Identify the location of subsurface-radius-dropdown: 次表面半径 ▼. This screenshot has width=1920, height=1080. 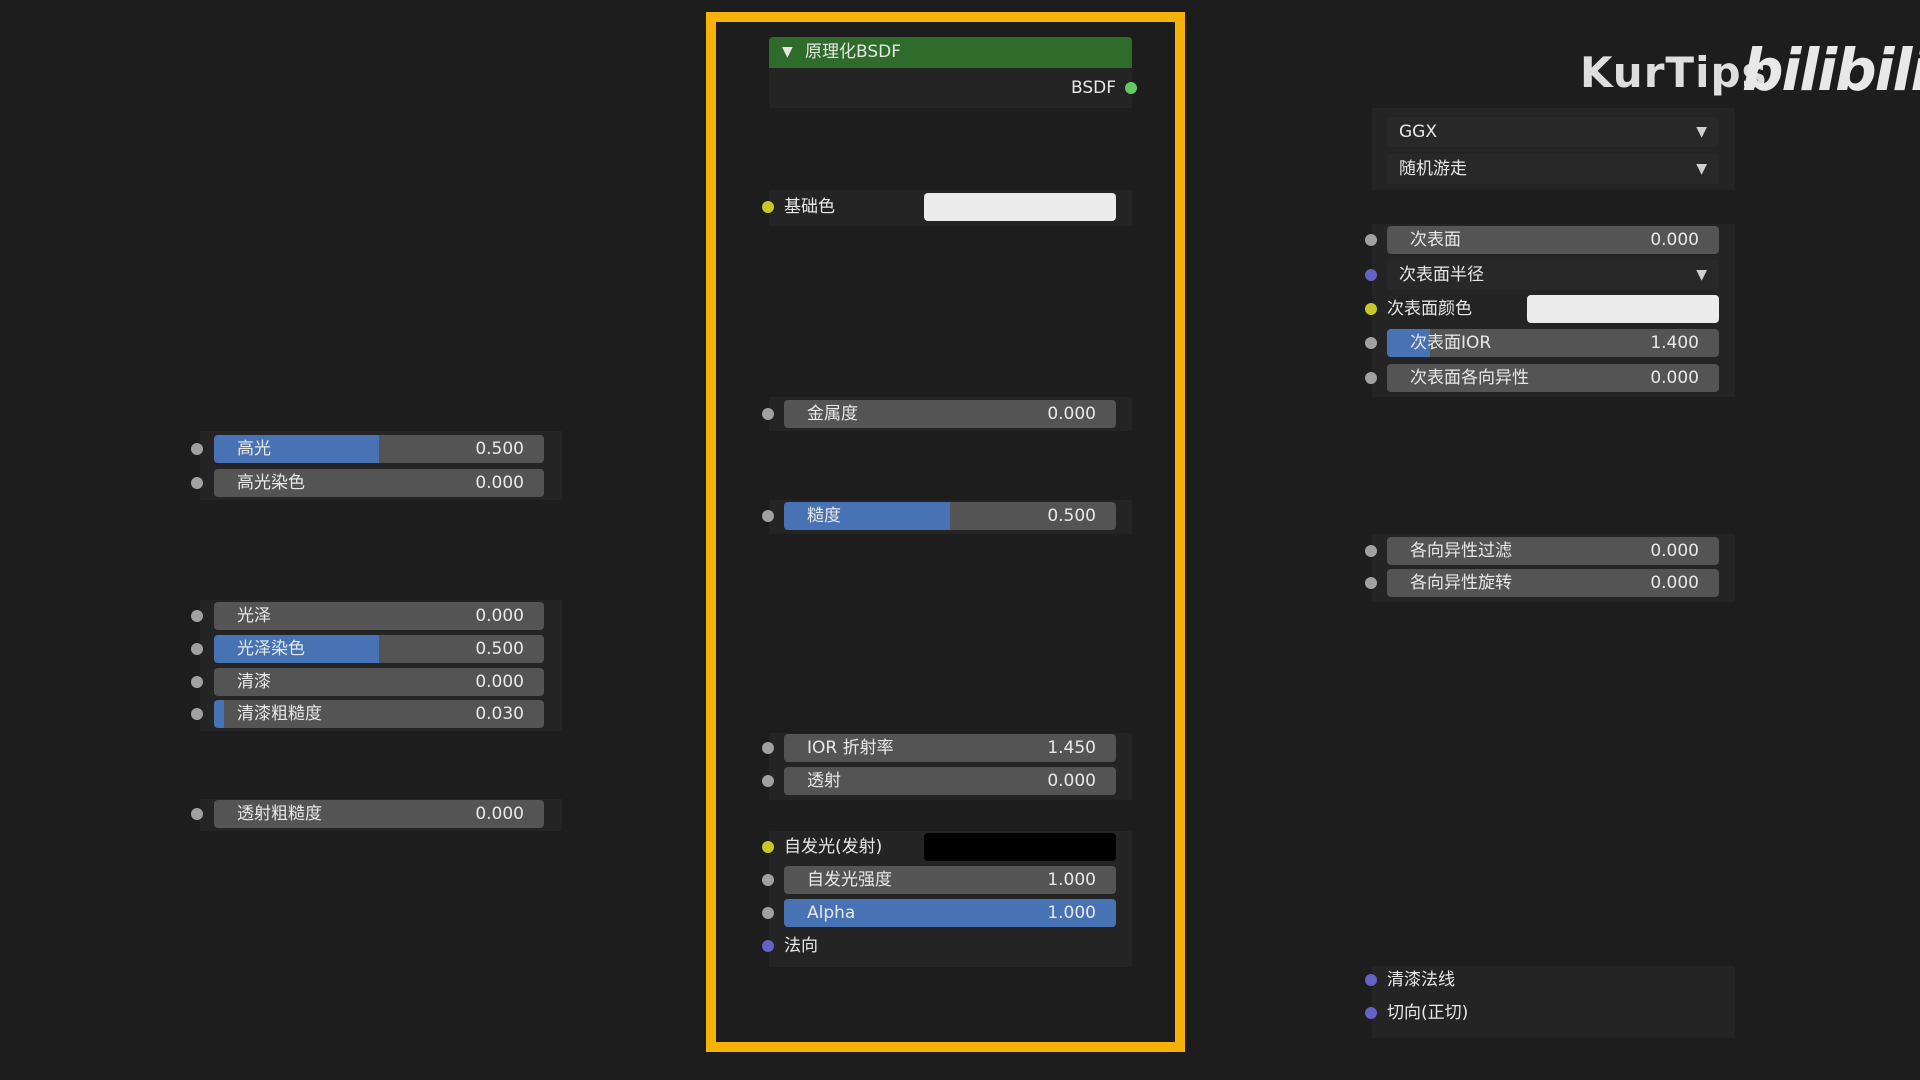
(1553, 275).